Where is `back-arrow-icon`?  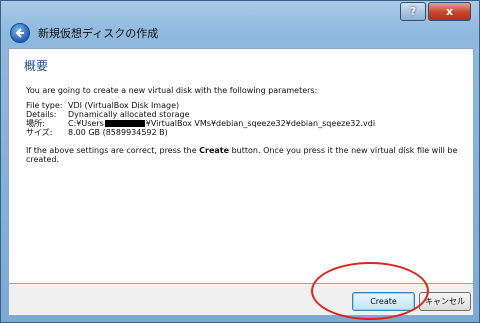 back-arrow-icon is located at coordinates (19, 33).